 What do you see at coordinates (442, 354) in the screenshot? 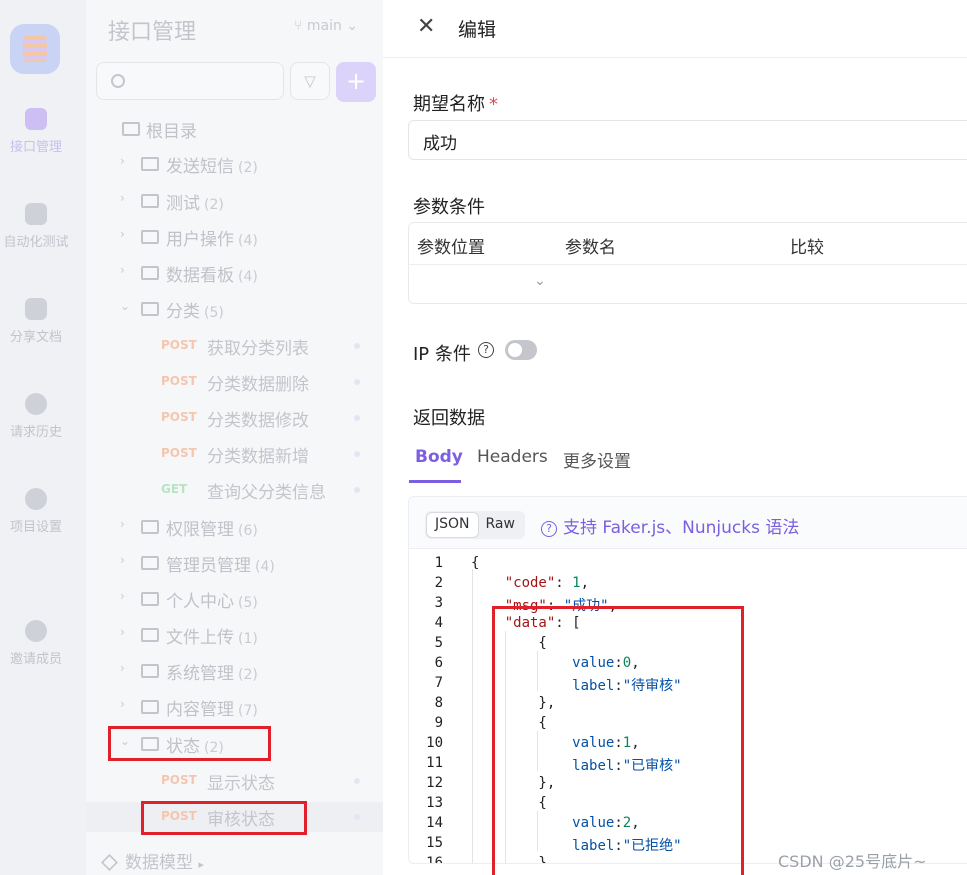
I see `ip-condition-label: IP 条件` at bounding box center [442, 354].